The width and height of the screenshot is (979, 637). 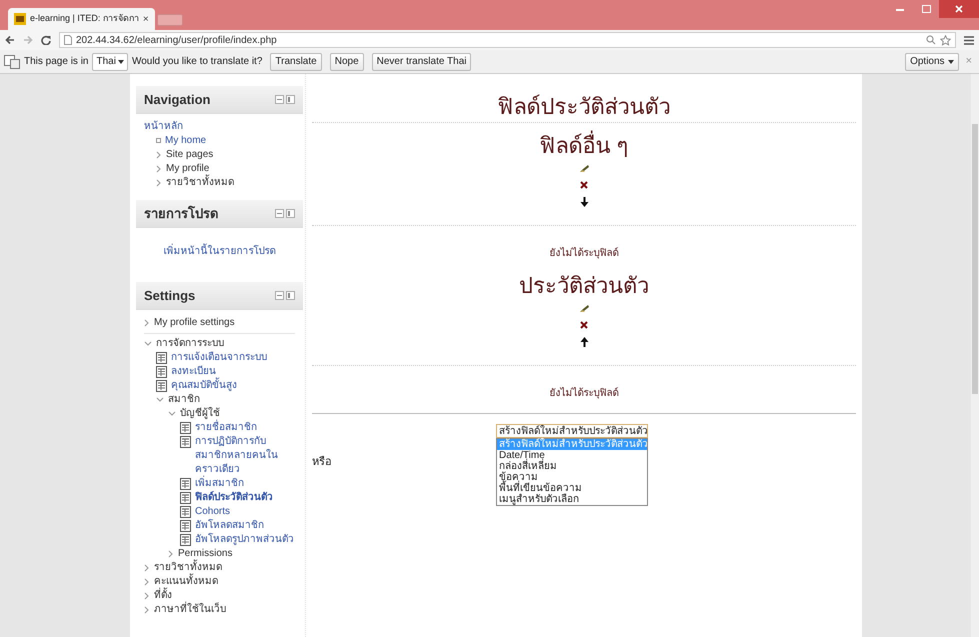 I want to click on dropdown-option: พื้นที่เขียนข้อความ, so click(x=572, y=488).